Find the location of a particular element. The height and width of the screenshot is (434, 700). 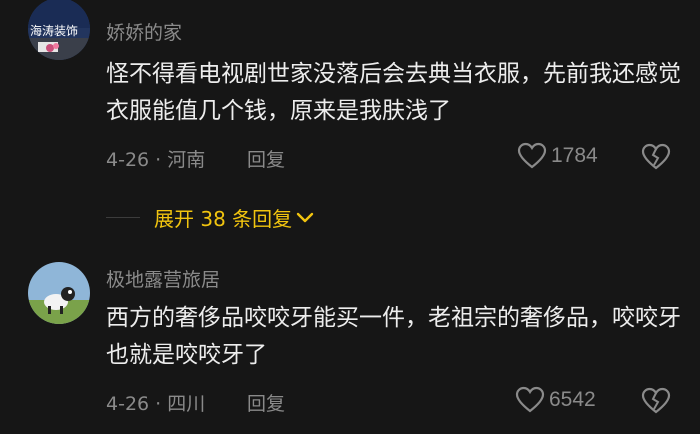

heart-icon is located at coordinates (530, 399).